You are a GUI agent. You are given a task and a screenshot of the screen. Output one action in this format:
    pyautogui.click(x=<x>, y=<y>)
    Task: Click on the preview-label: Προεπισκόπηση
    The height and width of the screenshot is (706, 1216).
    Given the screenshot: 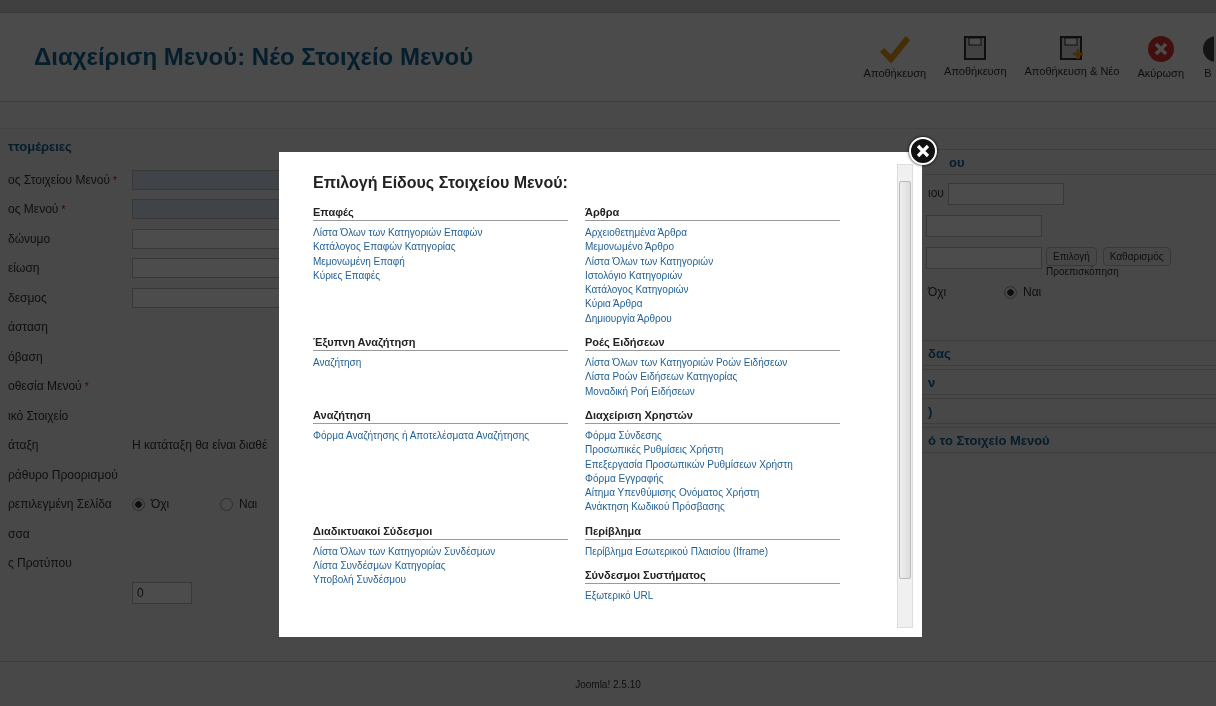 What is the action you would take?
    pyautogui.click(x=1083, y=271)
    